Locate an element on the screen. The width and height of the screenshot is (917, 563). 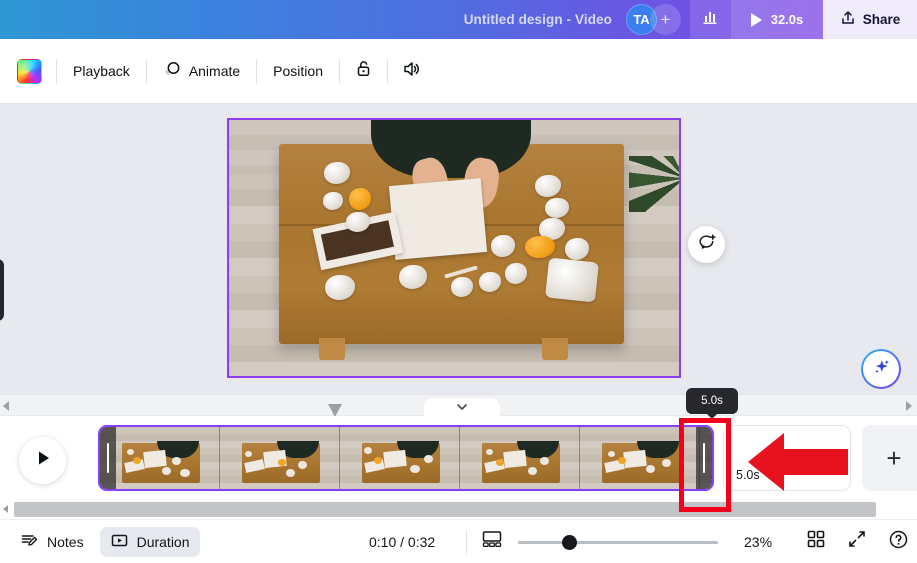
crumpled-paper is located at coordinates (572, 280).